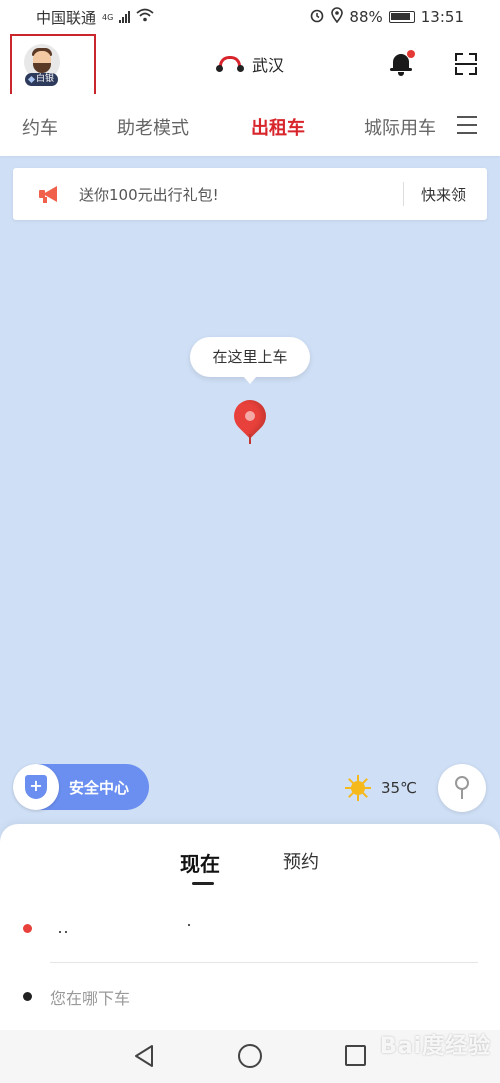 This screenshot has height=1083, width=500. What do you see at coordinates (401, 17) in the screenshot?
I see `battery-icon` at bounding box center [401, 17].